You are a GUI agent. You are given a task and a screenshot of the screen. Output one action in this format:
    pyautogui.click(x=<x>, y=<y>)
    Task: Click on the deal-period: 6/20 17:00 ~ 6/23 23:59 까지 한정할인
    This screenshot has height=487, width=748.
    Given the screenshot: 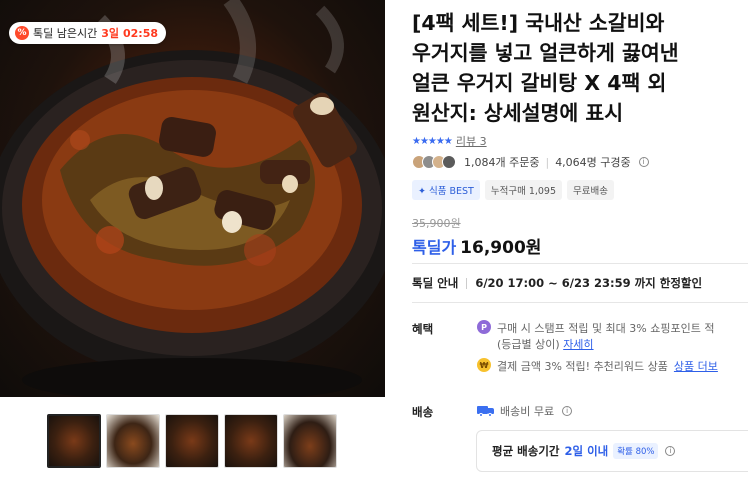 What is the action you would take?
    pyautogui.click(x=589, y=283)
    